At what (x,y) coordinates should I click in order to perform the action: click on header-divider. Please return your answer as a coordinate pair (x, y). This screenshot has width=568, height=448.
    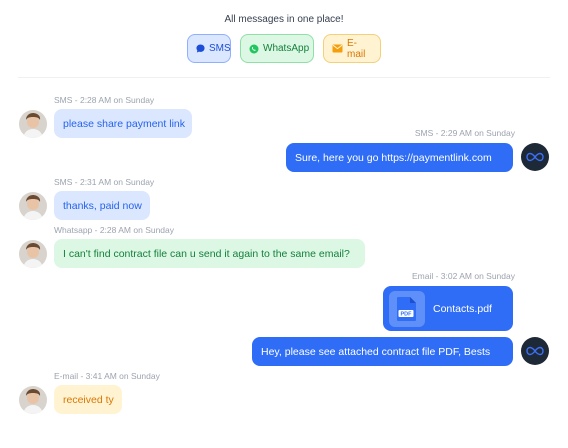
    Looking at the image, I should click on (284, 77).